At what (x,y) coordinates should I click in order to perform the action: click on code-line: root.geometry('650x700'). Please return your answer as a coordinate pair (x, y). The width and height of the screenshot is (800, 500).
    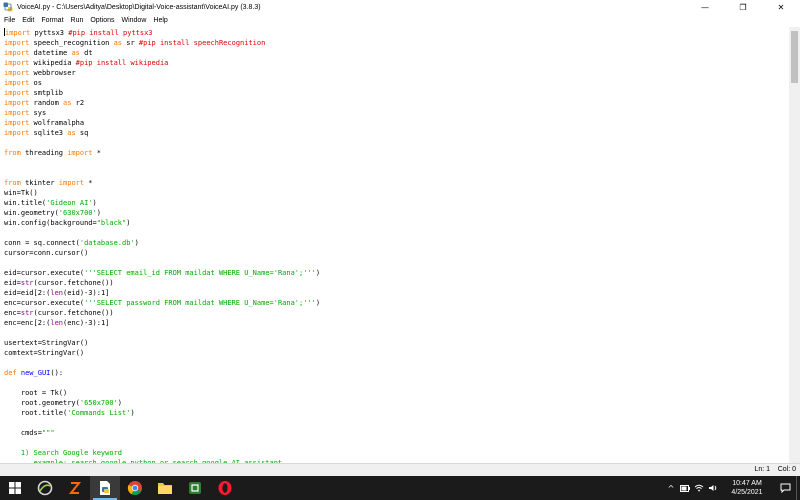
    Looking at the image, I should click on (396, 403).